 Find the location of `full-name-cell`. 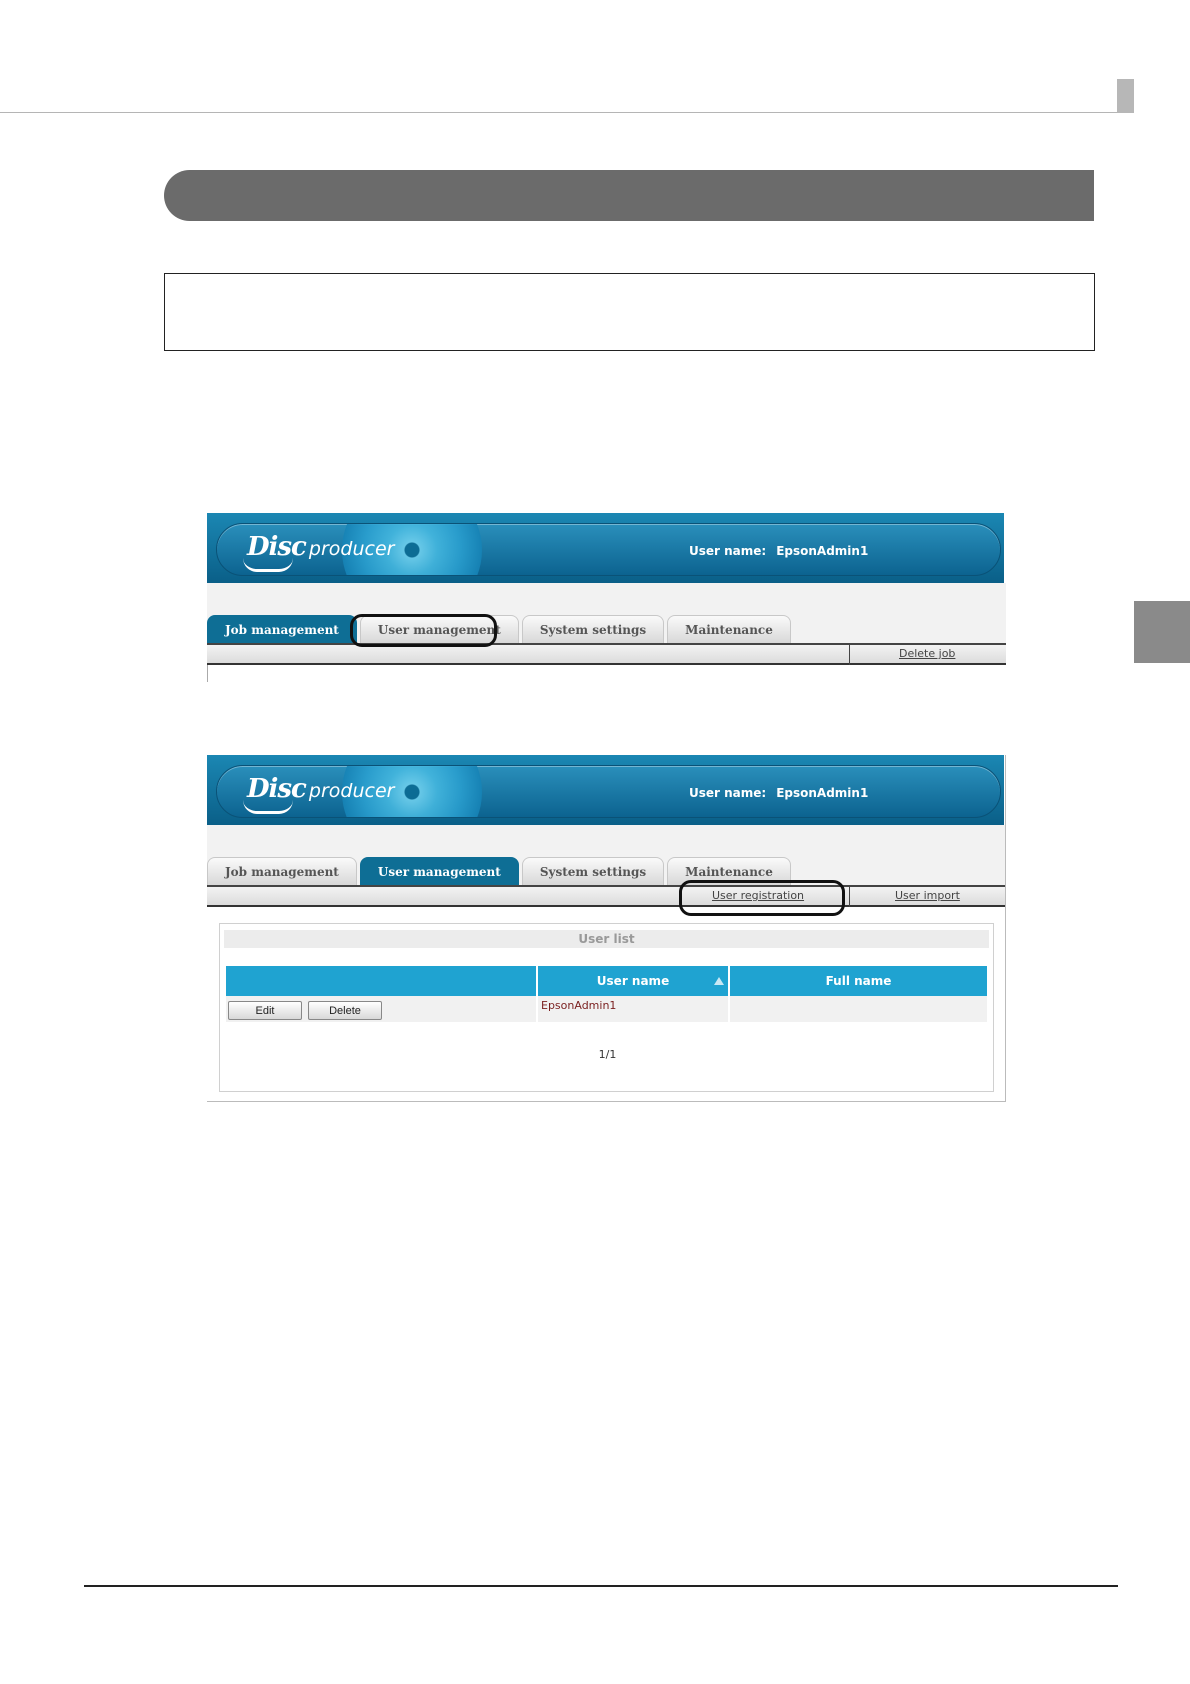

full-name-cell is located at coordinates (857, 1009).